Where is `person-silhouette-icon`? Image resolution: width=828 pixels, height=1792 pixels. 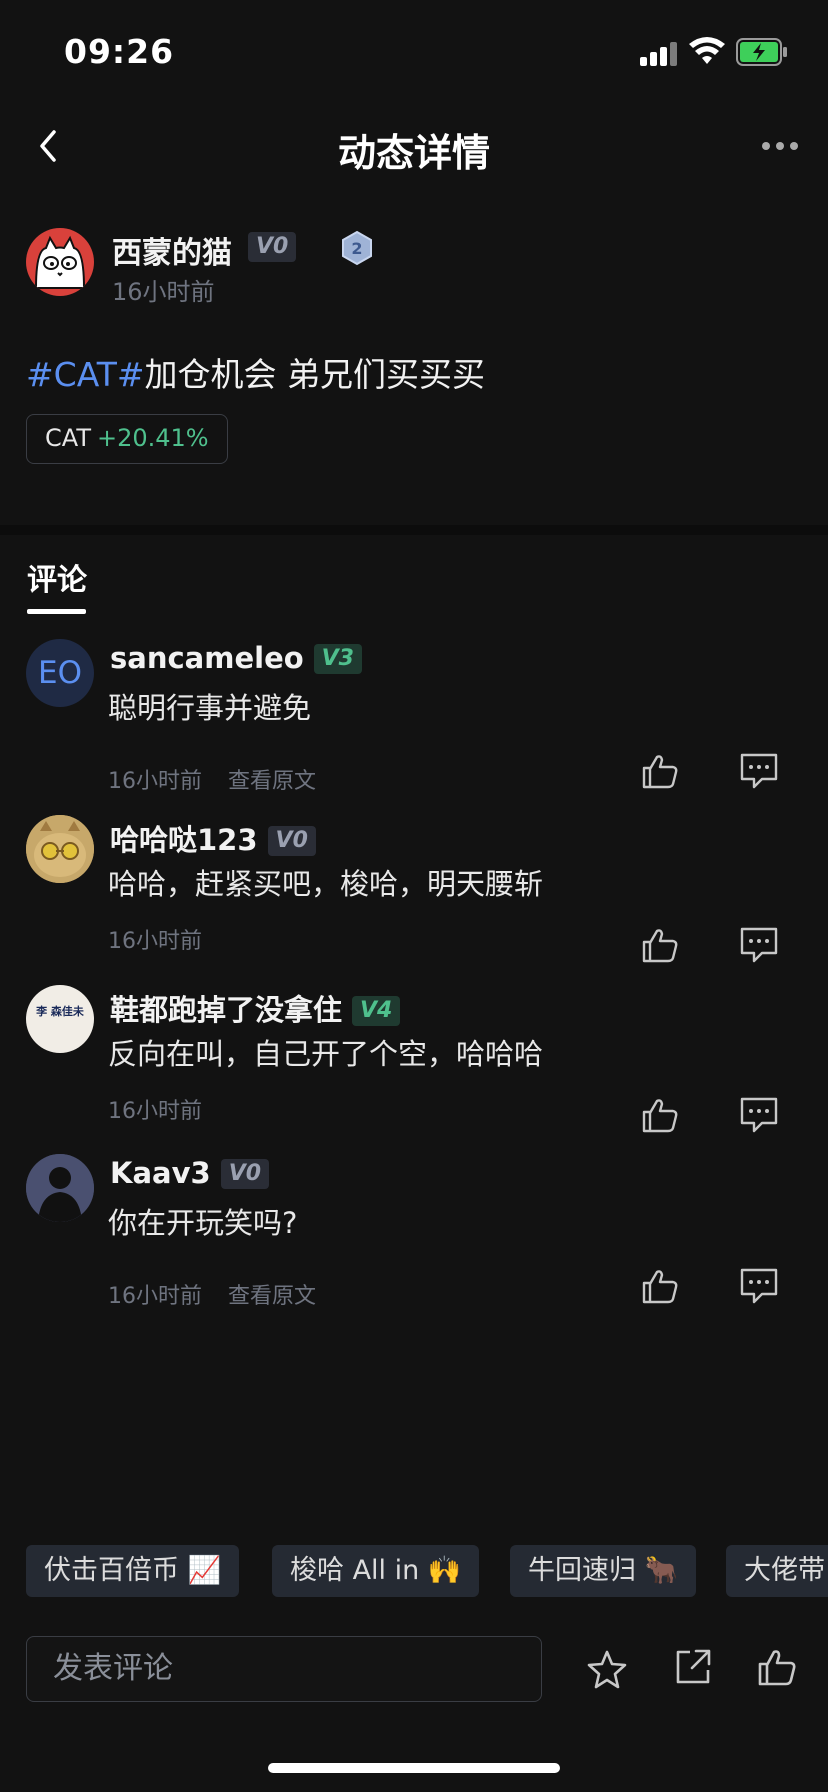
person-silhouette-icon is located at coordinates (60, 1188).